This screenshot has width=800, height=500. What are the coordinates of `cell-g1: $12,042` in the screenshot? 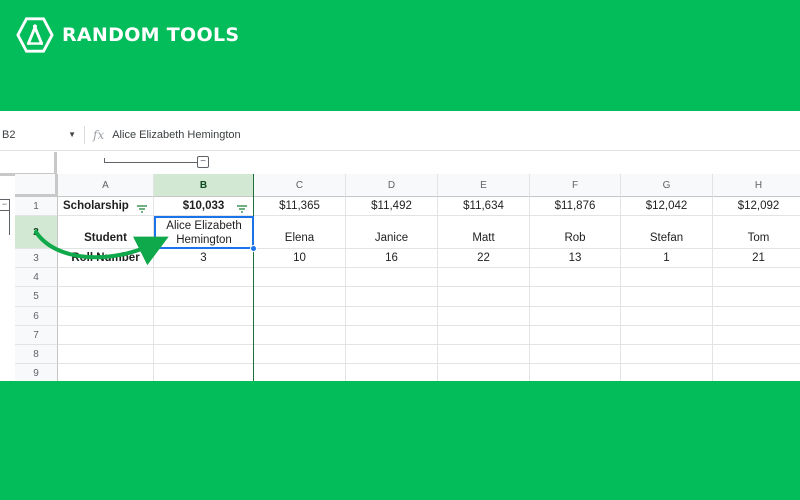 It's located at (667, 206).